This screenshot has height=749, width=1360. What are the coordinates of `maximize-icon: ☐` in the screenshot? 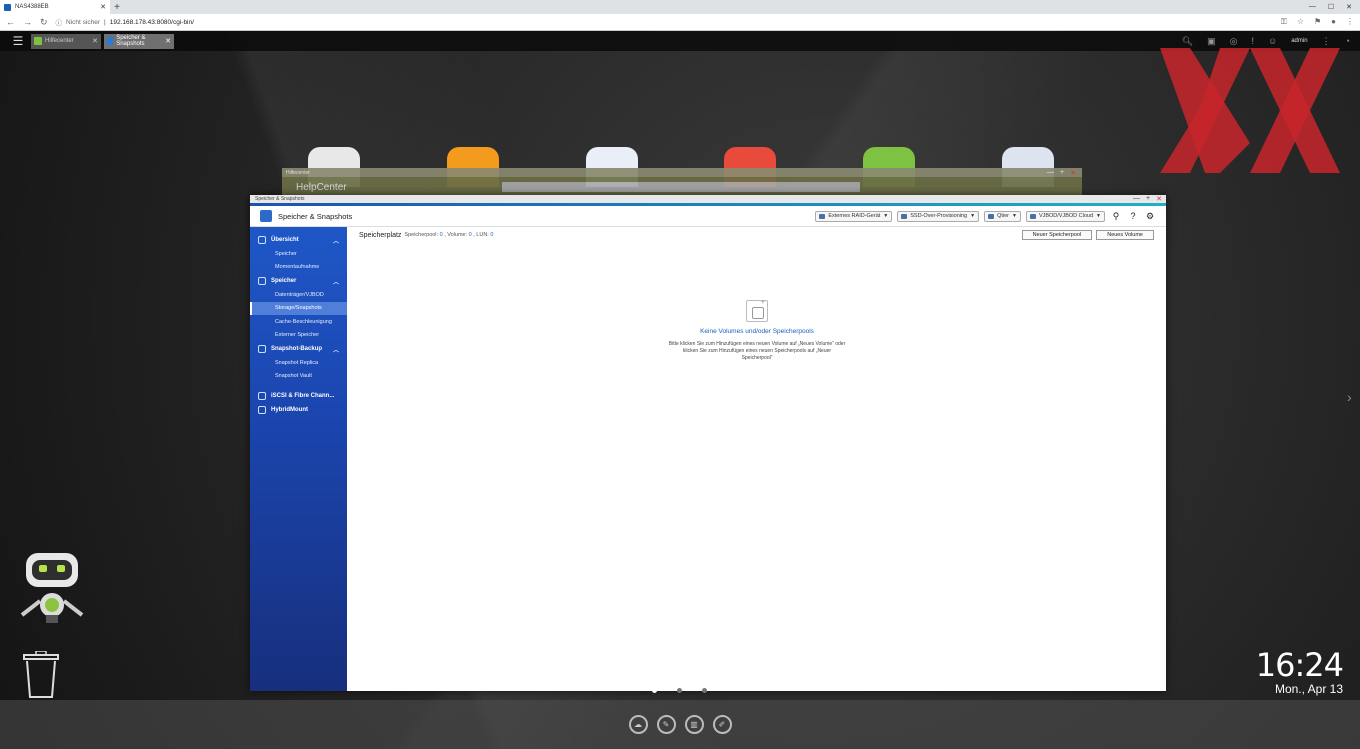 It's located at (1331, 7).